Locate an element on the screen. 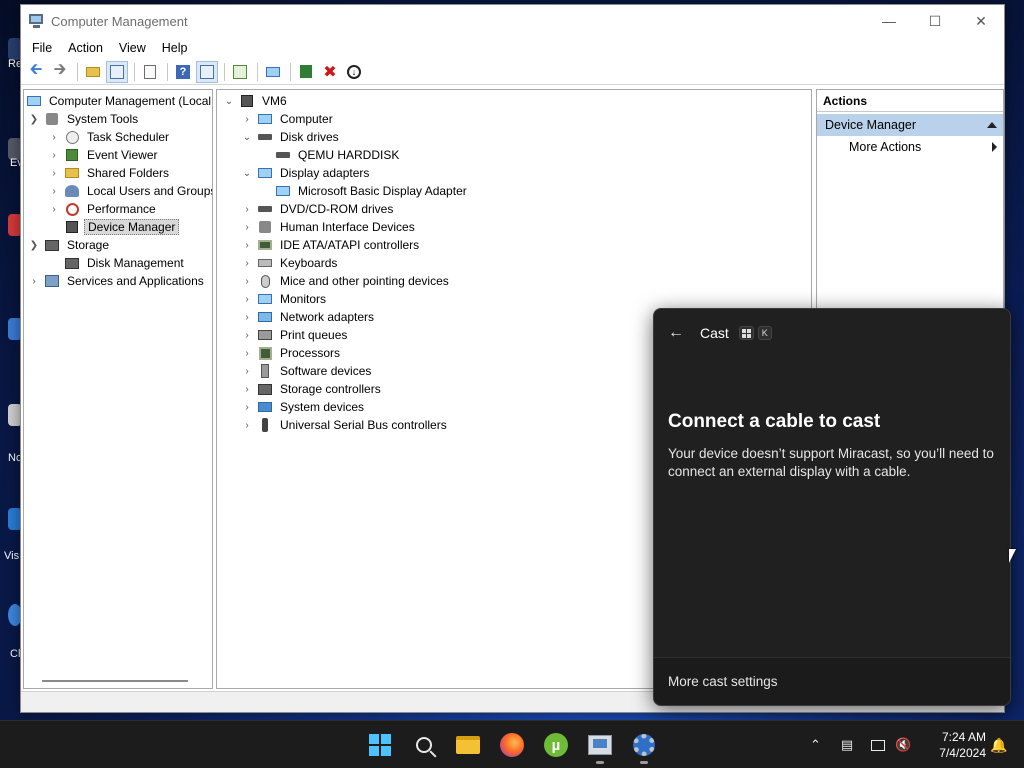 This screenshot has height=768, width=1024. search-button is located at coordinates (424, 745).